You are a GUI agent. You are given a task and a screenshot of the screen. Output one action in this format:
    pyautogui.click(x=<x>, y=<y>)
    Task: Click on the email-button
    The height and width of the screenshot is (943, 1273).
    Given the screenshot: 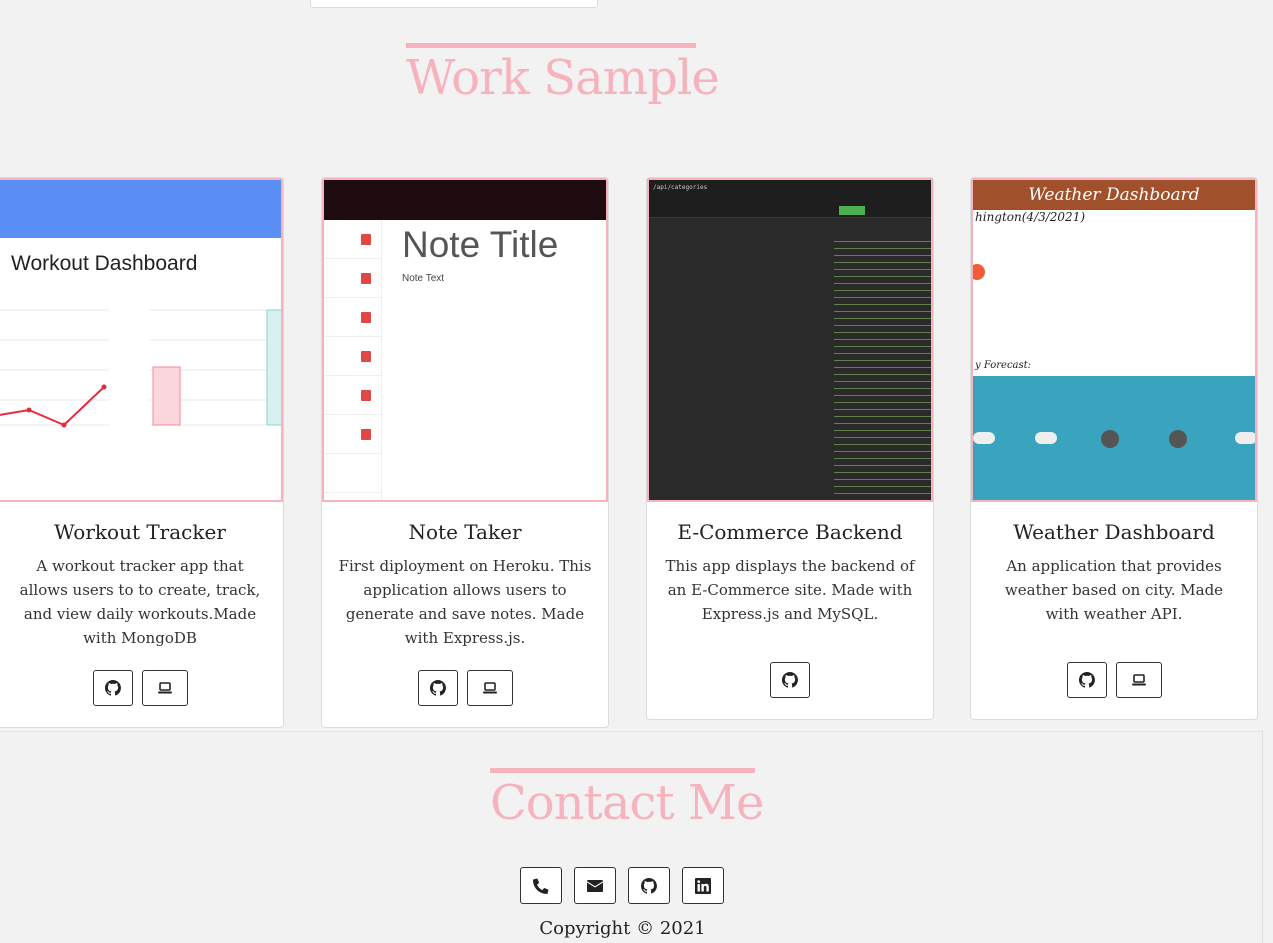 What is the action you would take?
    pyautogui.click(x=595, y=885)
    